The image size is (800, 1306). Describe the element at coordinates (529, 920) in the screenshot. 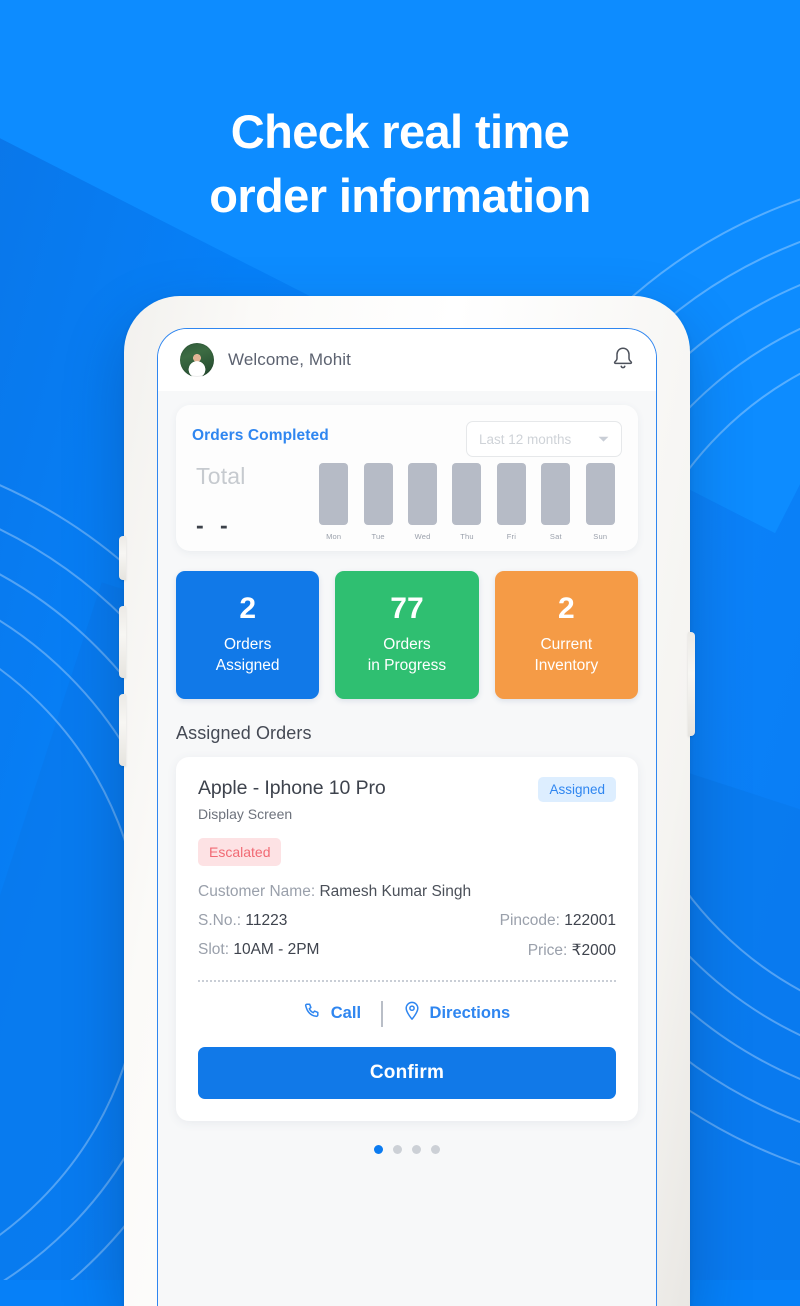

I see `pincode-label: Pincode:` at that location.